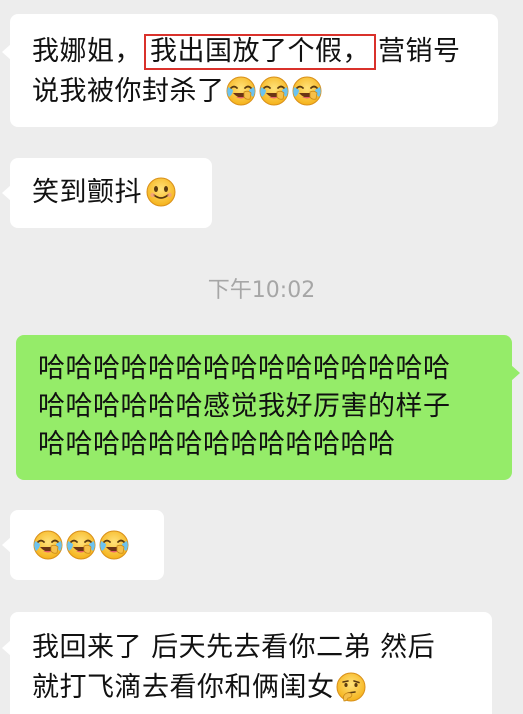  Describe the element at coordinates (87, 51) in the screenshot. I see `message-text: 我娜姐，` at that location.